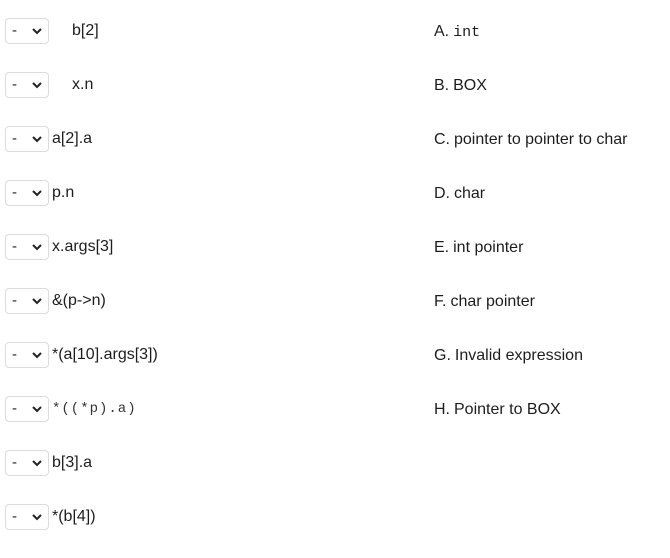 The height and width of the screenshot is (558, 670). What do you see at coordinates (442, 193) in the screenshot?
I see `option-letter: D.` at bounding box center [442, 193].